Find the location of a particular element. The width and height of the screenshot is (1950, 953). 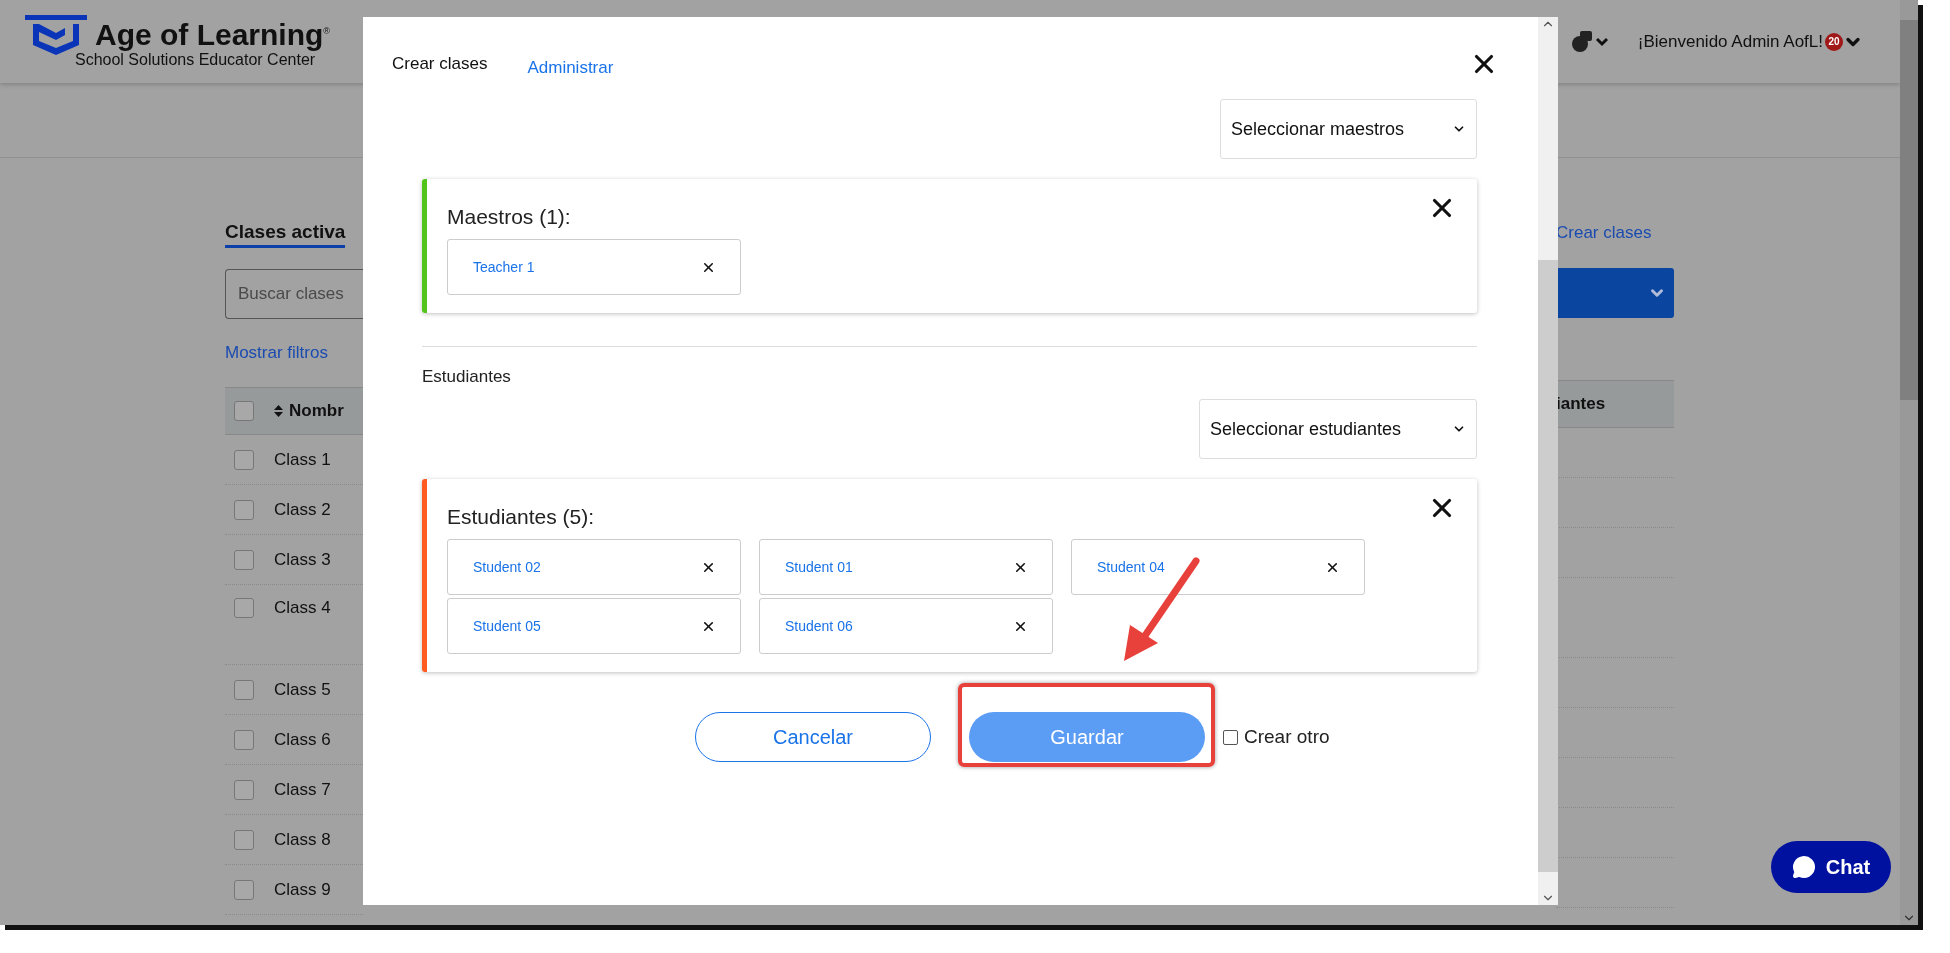

notification-badge: 20 is located at coordinates (1834, 41).